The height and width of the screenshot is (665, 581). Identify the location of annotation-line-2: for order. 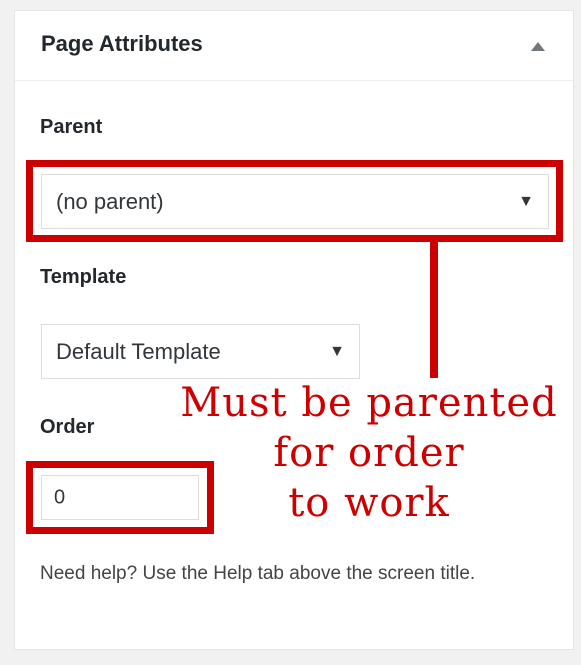
(369, 453).